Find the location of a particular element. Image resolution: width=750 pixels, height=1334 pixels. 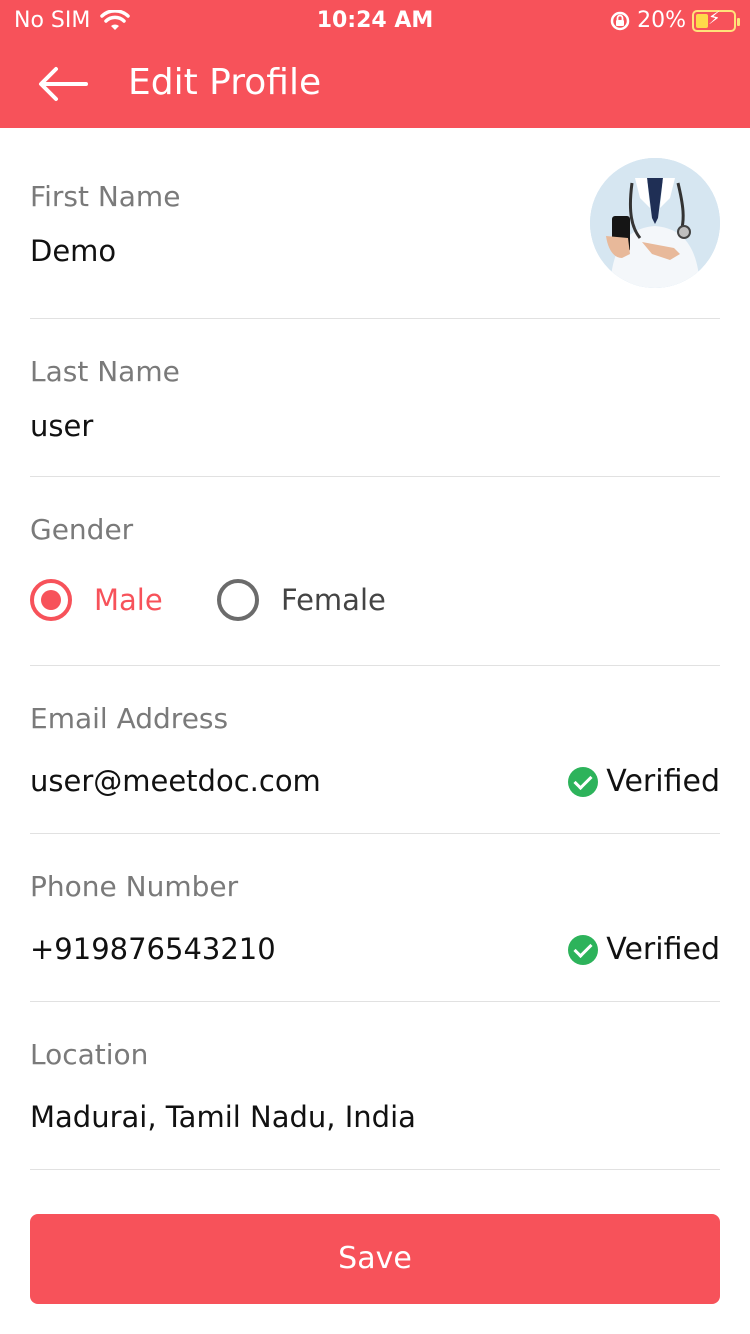

phone-label: Phone Number is located at coordinates (134, 886).